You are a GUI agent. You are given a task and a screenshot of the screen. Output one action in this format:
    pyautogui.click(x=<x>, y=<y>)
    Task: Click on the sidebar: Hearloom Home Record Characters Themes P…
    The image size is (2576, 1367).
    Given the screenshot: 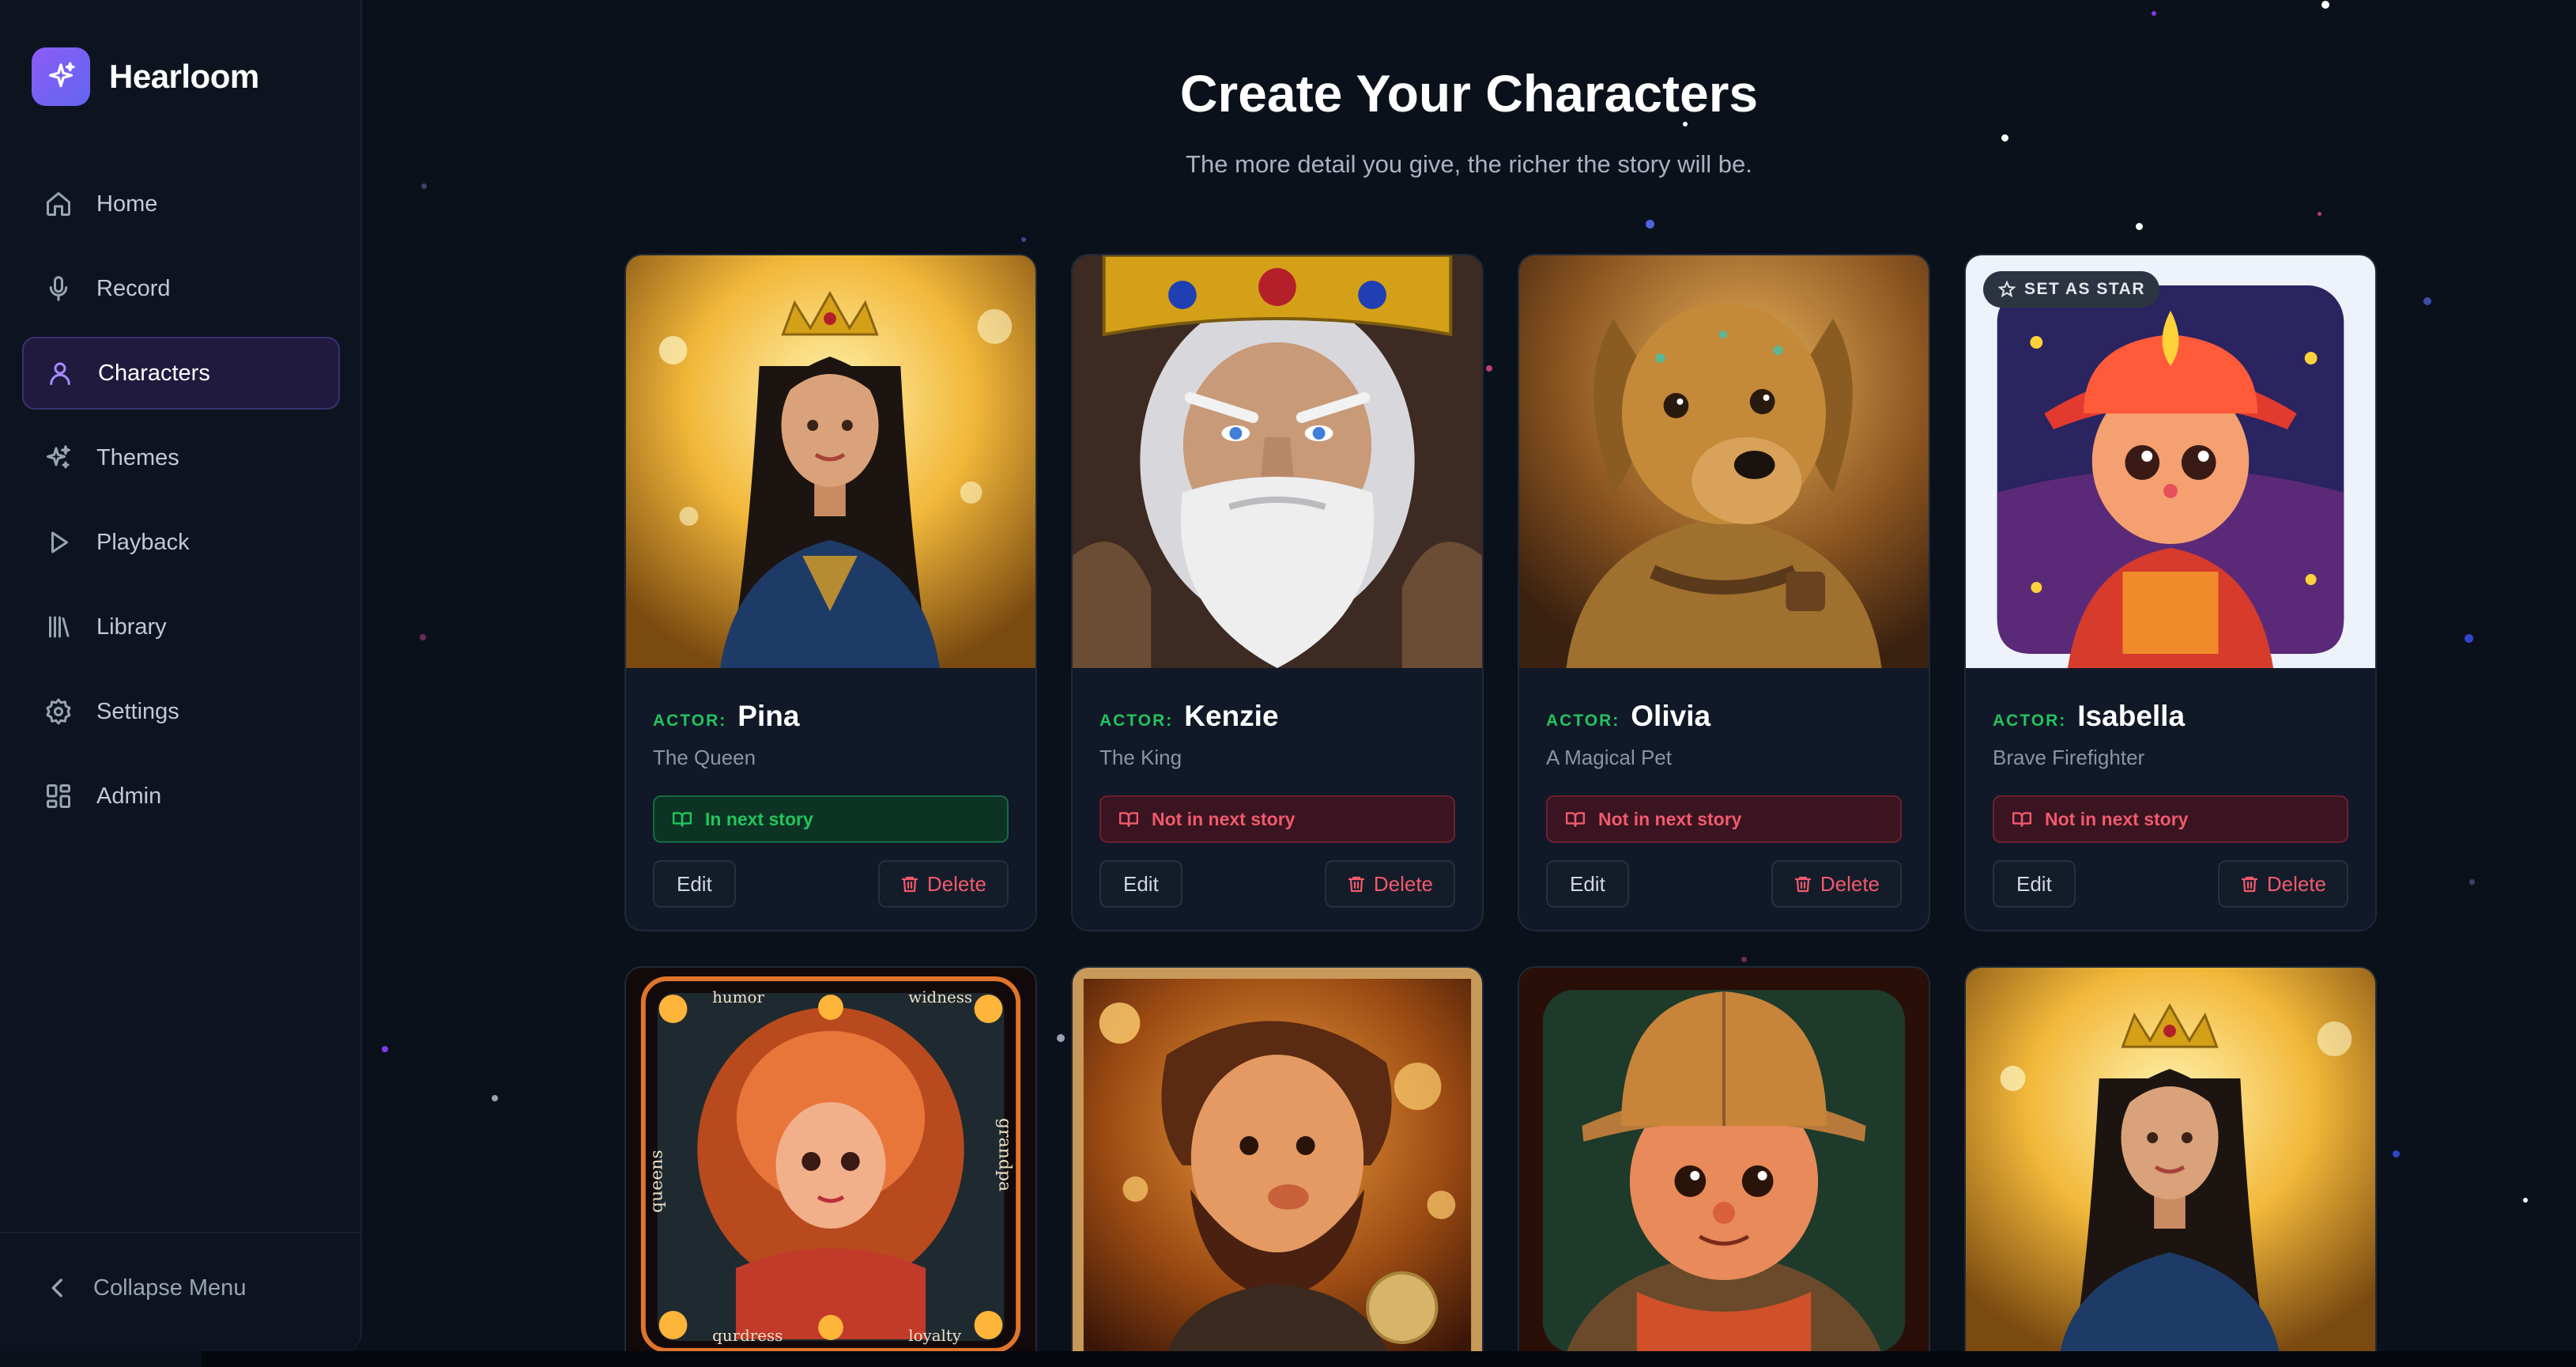 What is the action you would take?
    pyautogui.click(x=181, y=675)
    